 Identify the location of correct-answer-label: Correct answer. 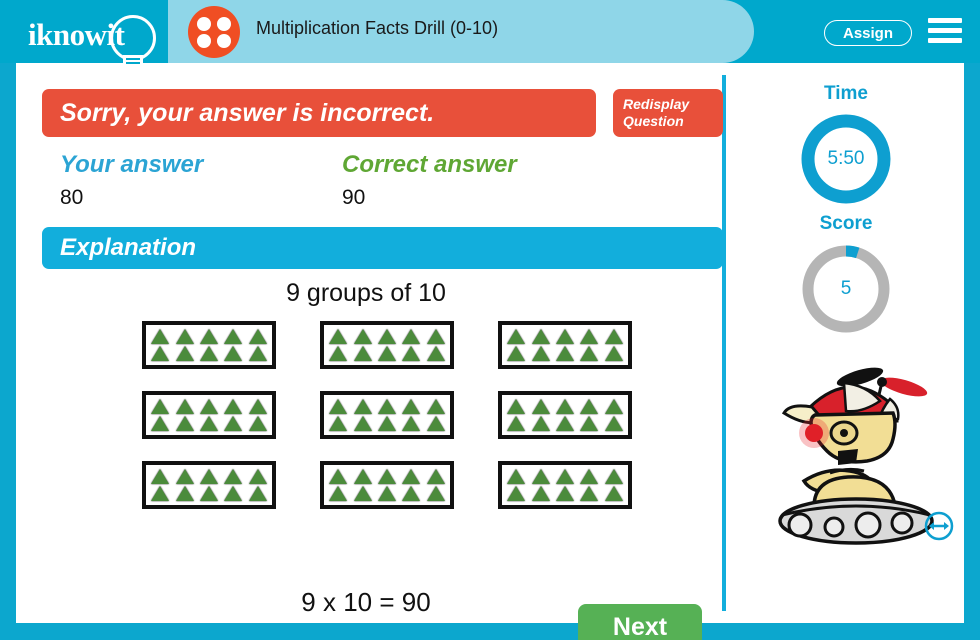
(429, 164).